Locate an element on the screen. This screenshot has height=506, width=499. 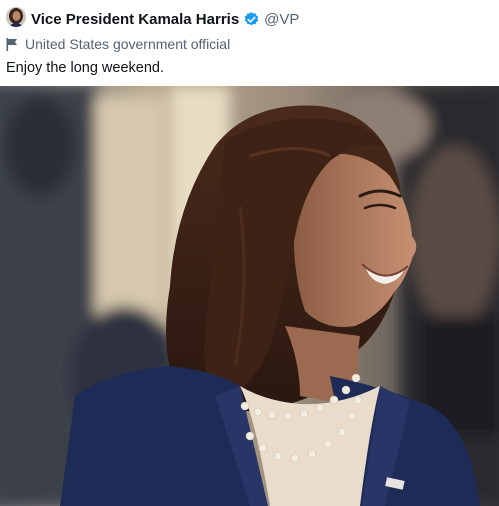
government-label: United States government official is located at coordinates (118, 44).